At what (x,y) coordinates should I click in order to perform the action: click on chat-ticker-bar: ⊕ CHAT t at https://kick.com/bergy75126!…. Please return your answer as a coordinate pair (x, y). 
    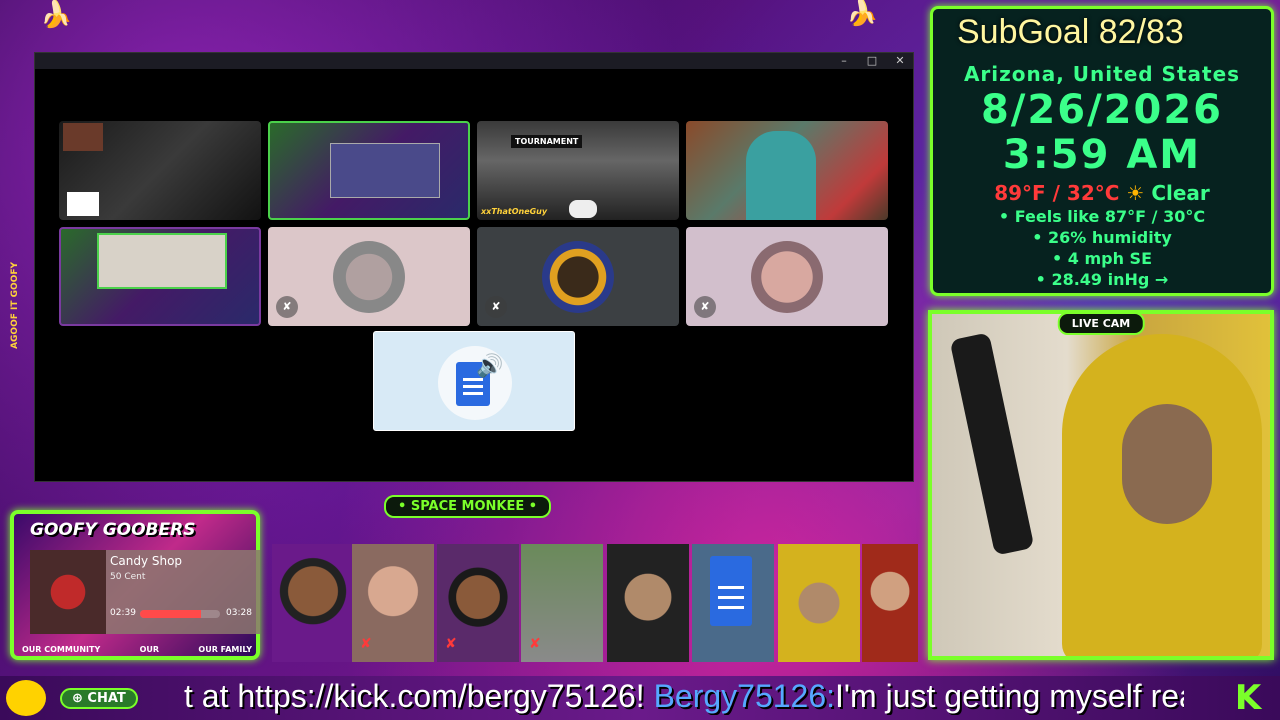
    Looking at the image, I should click on (640, 698).